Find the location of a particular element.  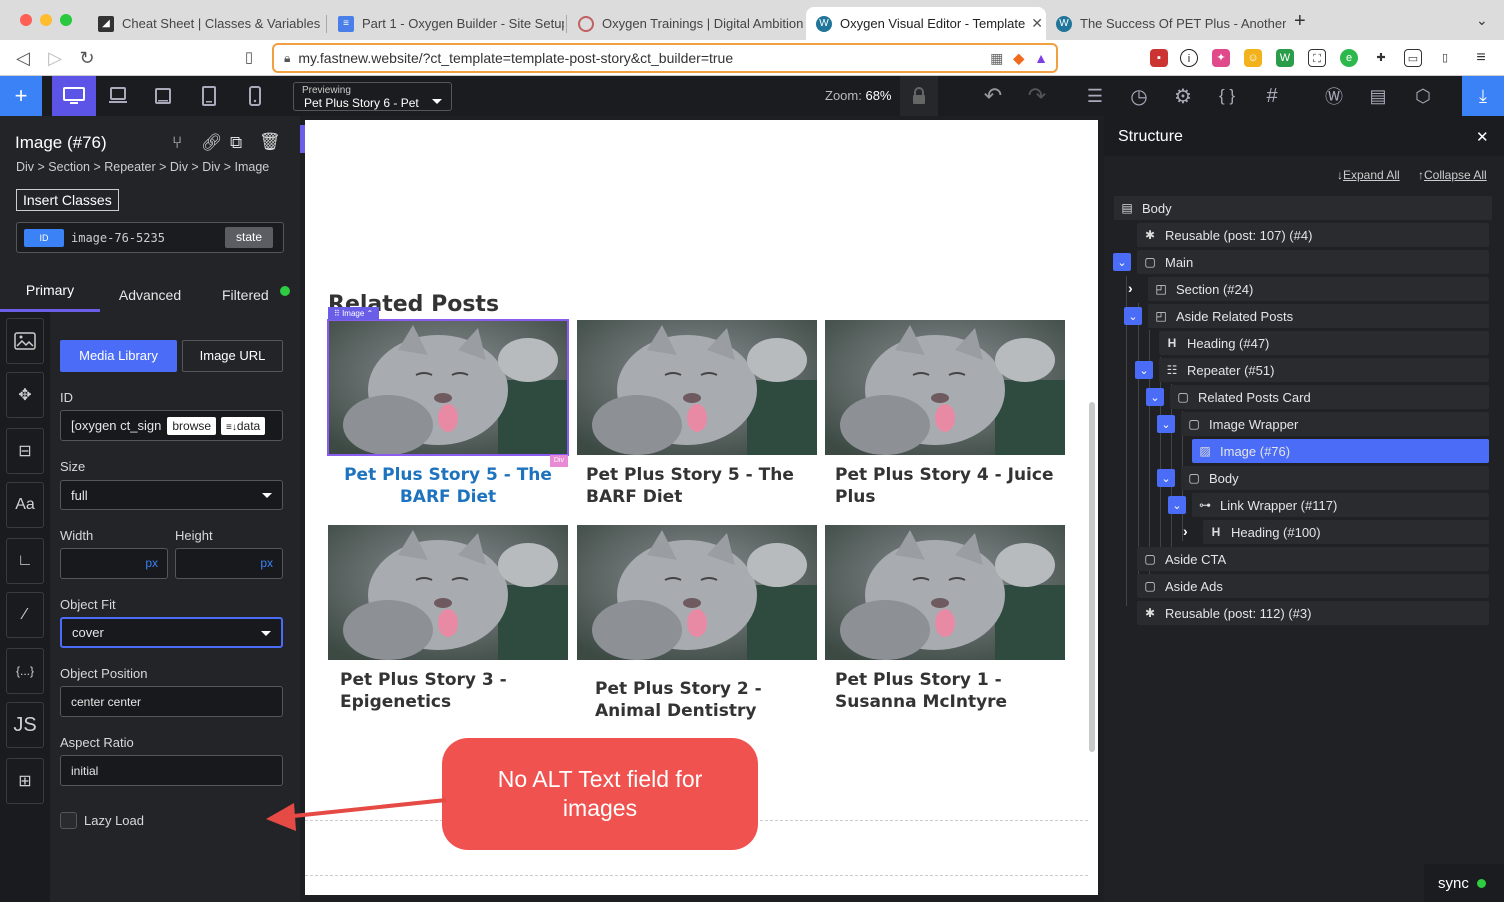

html-attributes-icon: ⊞ is located at coordinates (25, 781).